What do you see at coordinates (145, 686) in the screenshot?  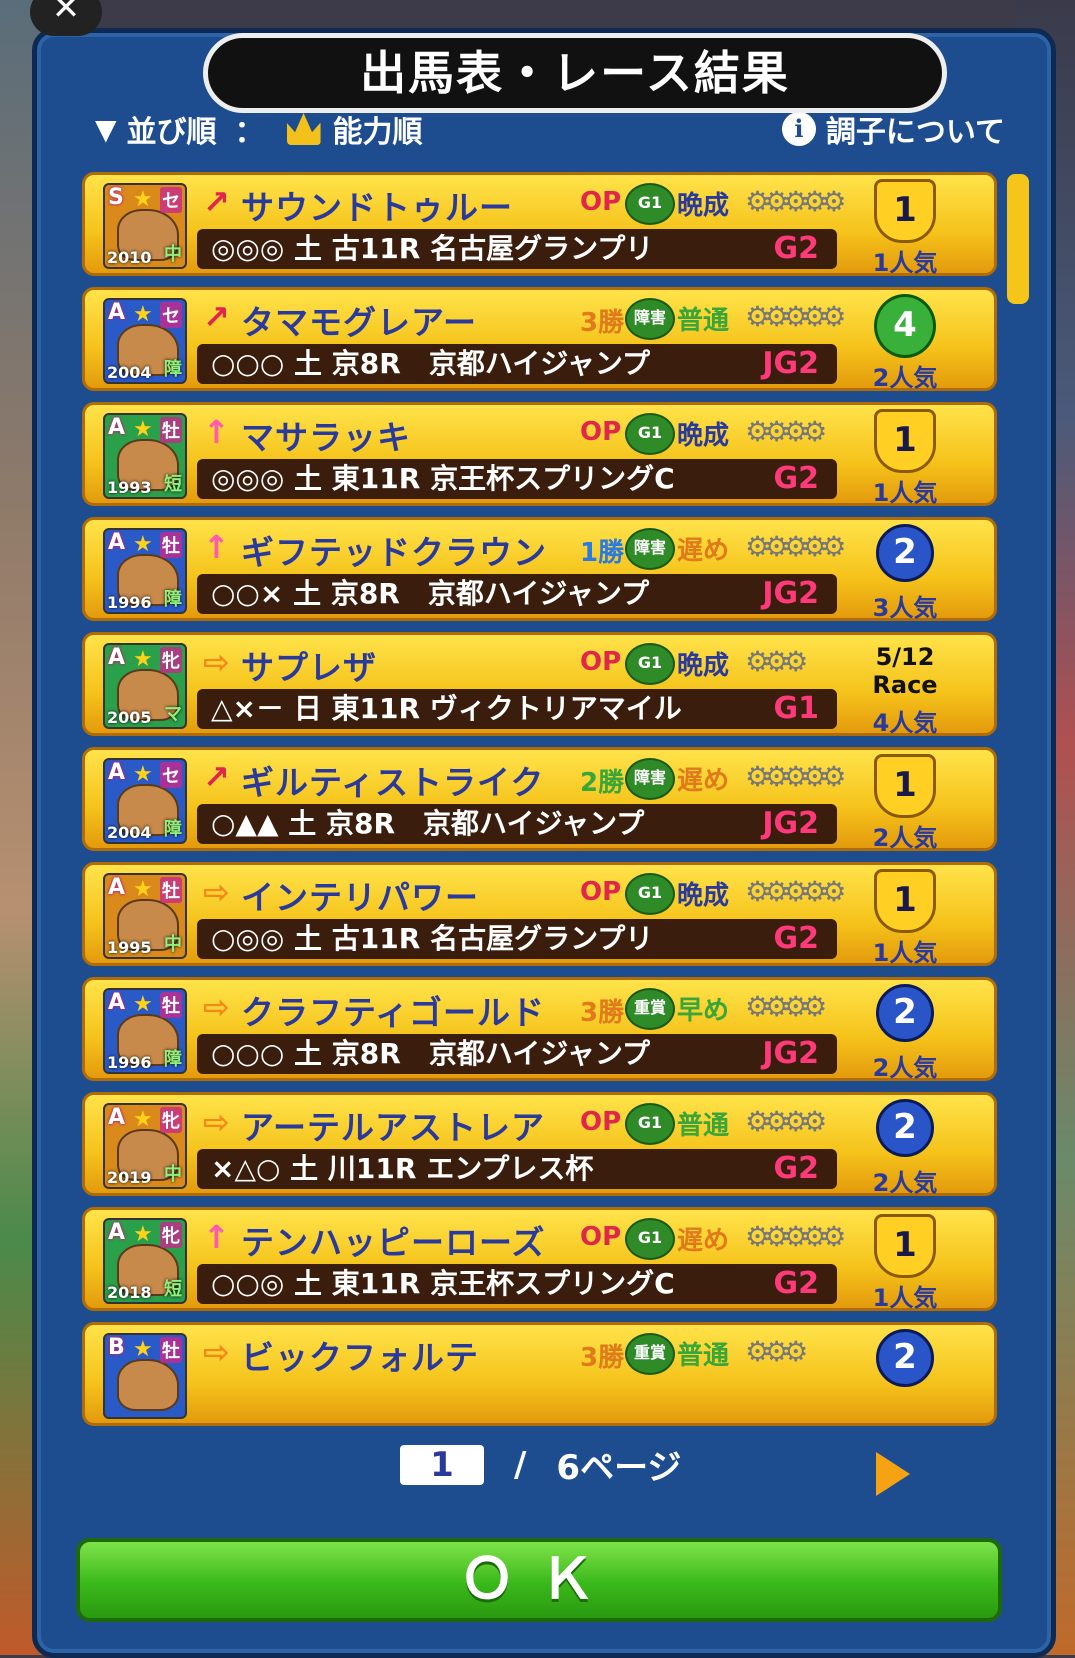 I see `horse-portrait: A ★ 牝 2005 マ` at bounding box center [145, 686].